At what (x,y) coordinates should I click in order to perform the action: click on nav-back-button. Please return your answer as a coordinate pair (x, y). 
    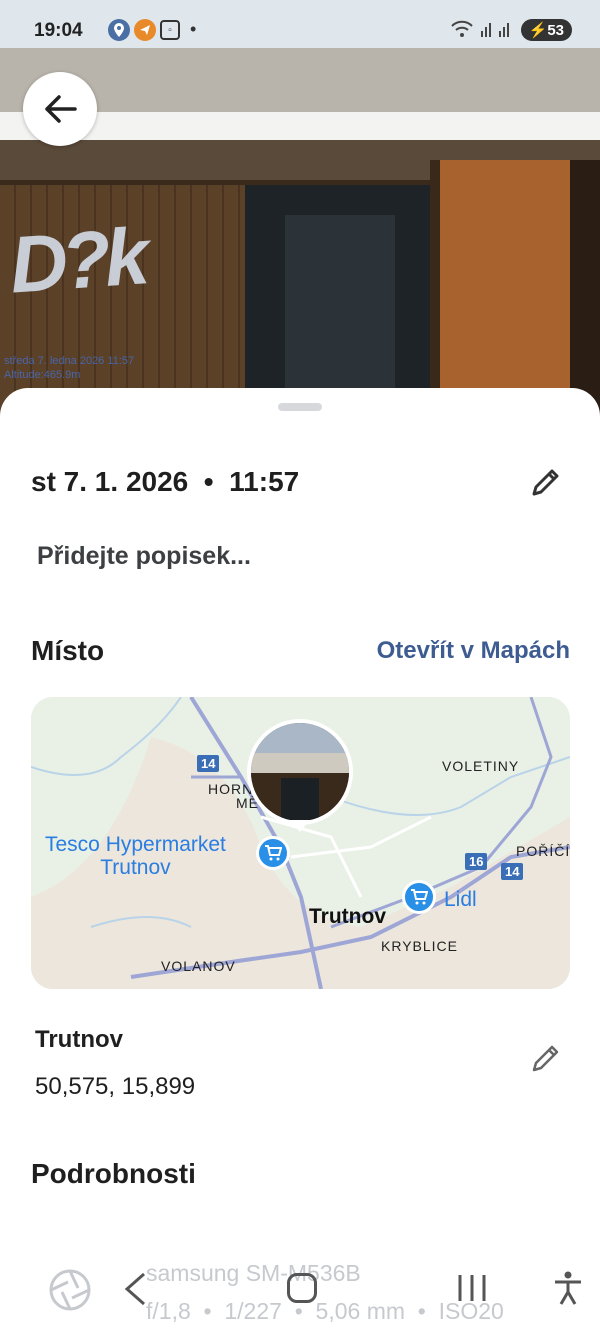
    Looking at the image, I should click on (135, 1291).